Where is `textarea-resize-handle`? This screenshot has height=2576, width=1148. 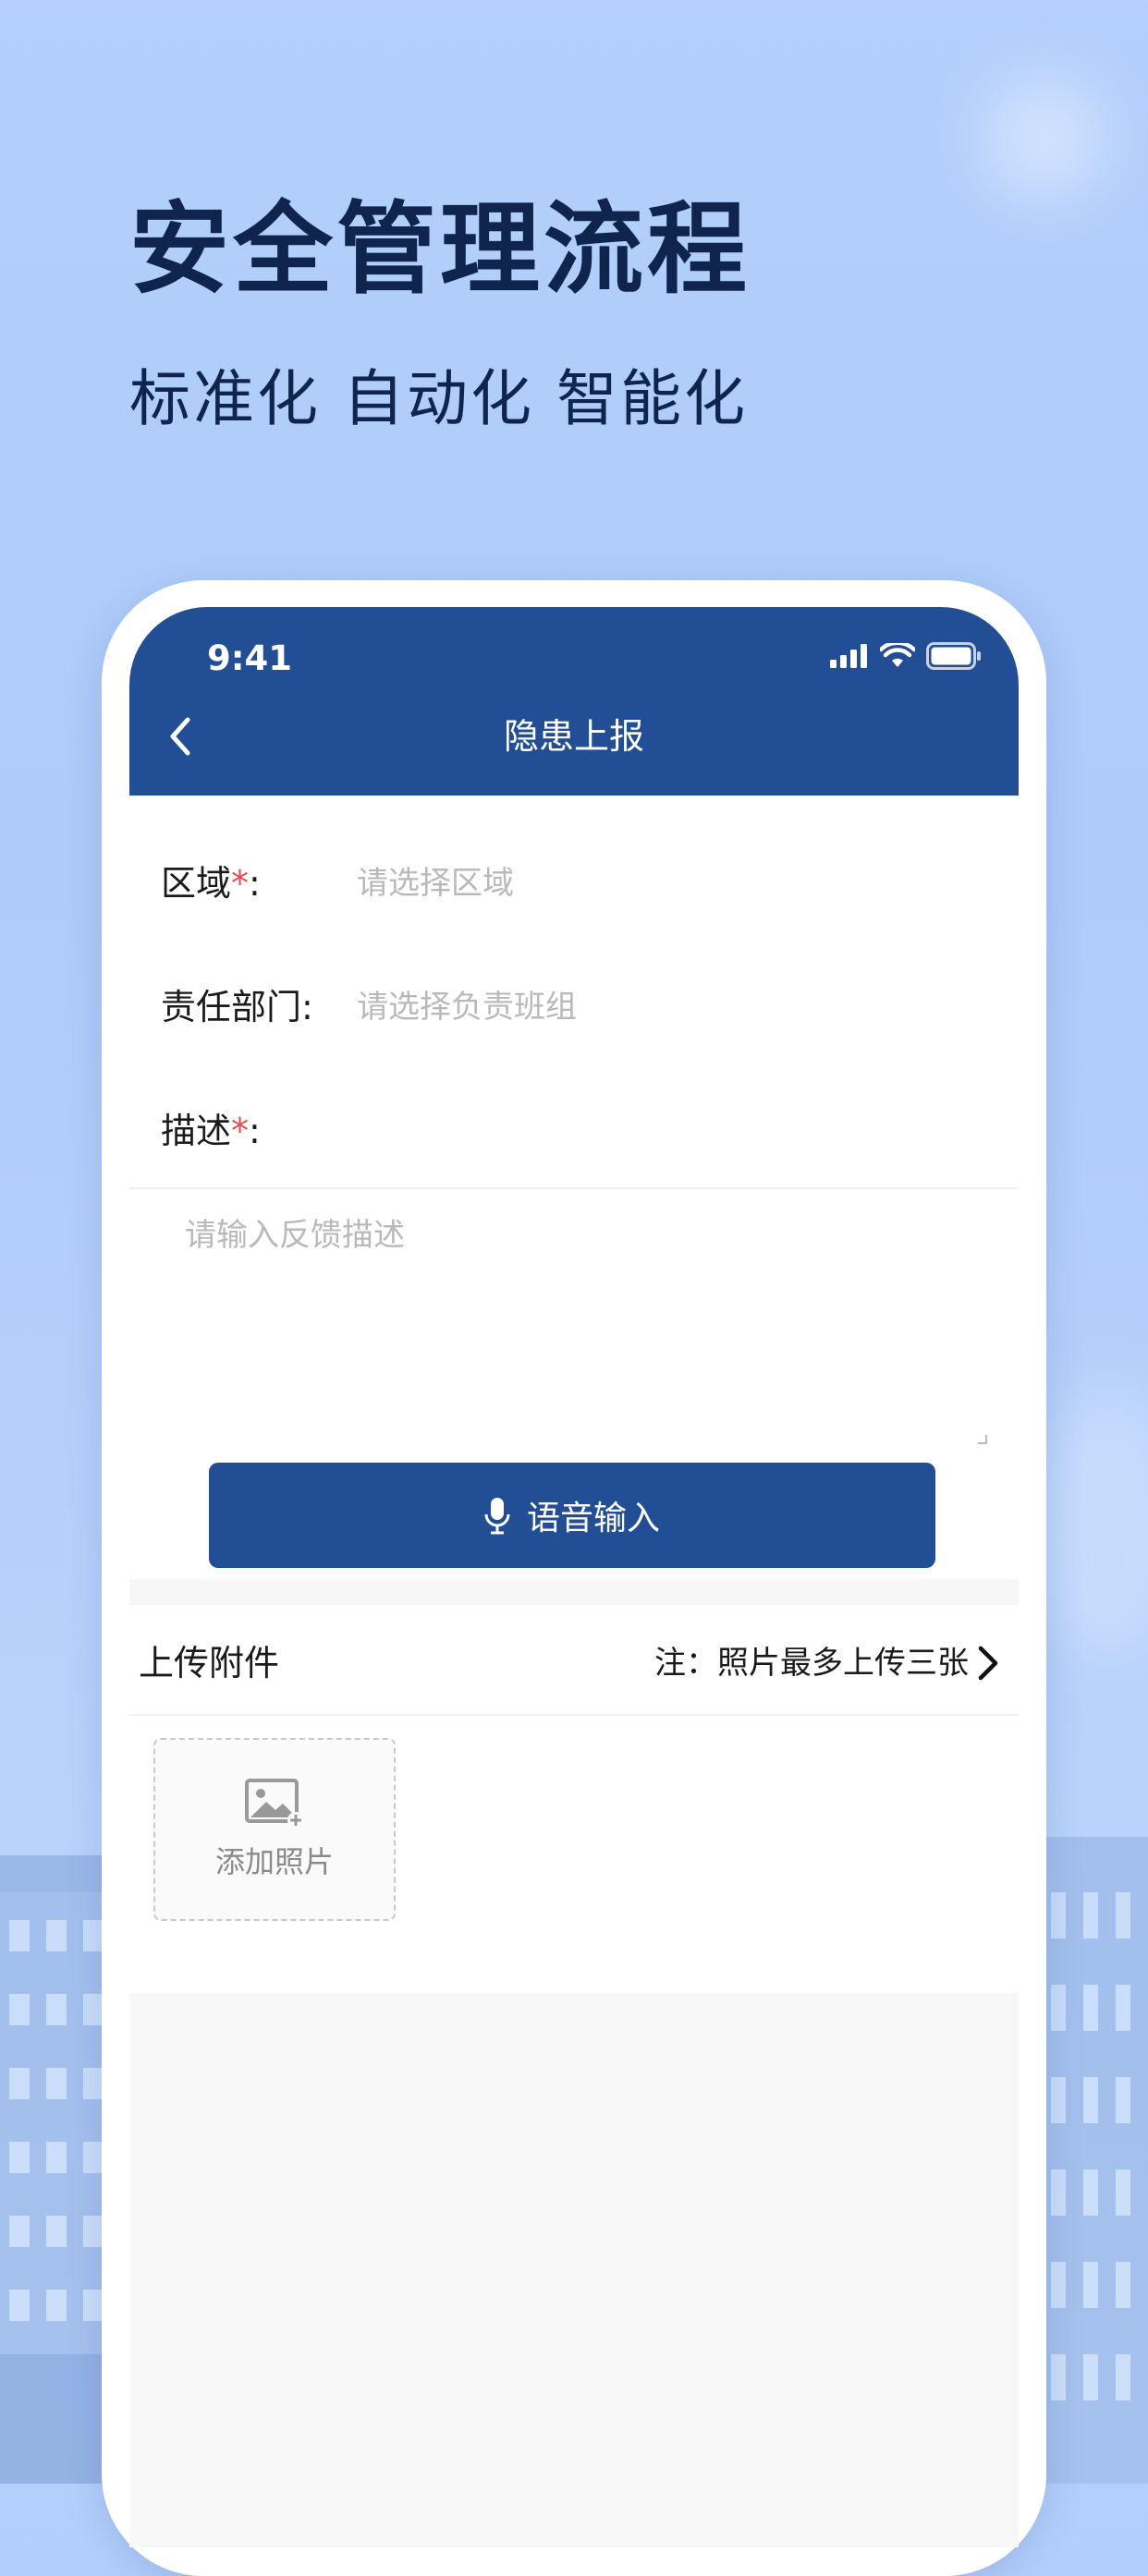
textarea-resize-handle is located at coordinates (983, 1439).